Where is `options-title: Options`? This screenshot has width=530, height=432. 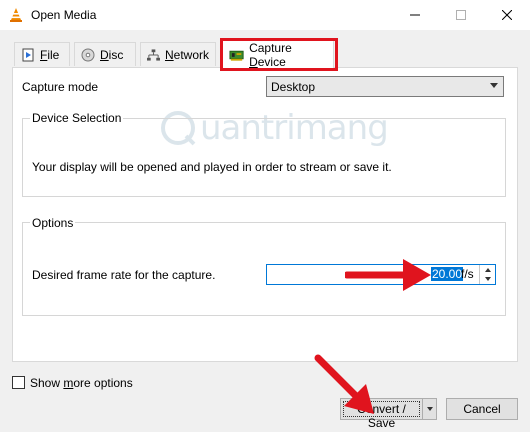 options-title: Options is located at coordinates (53, 223).